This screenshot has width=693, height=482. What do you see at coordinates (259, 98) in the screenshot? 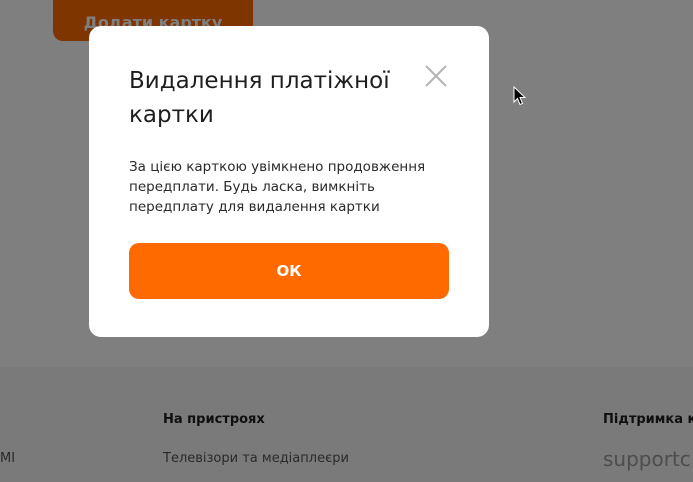
I see `dialog-title: Видалення платіжної картки` at bounding box center [259, 98].